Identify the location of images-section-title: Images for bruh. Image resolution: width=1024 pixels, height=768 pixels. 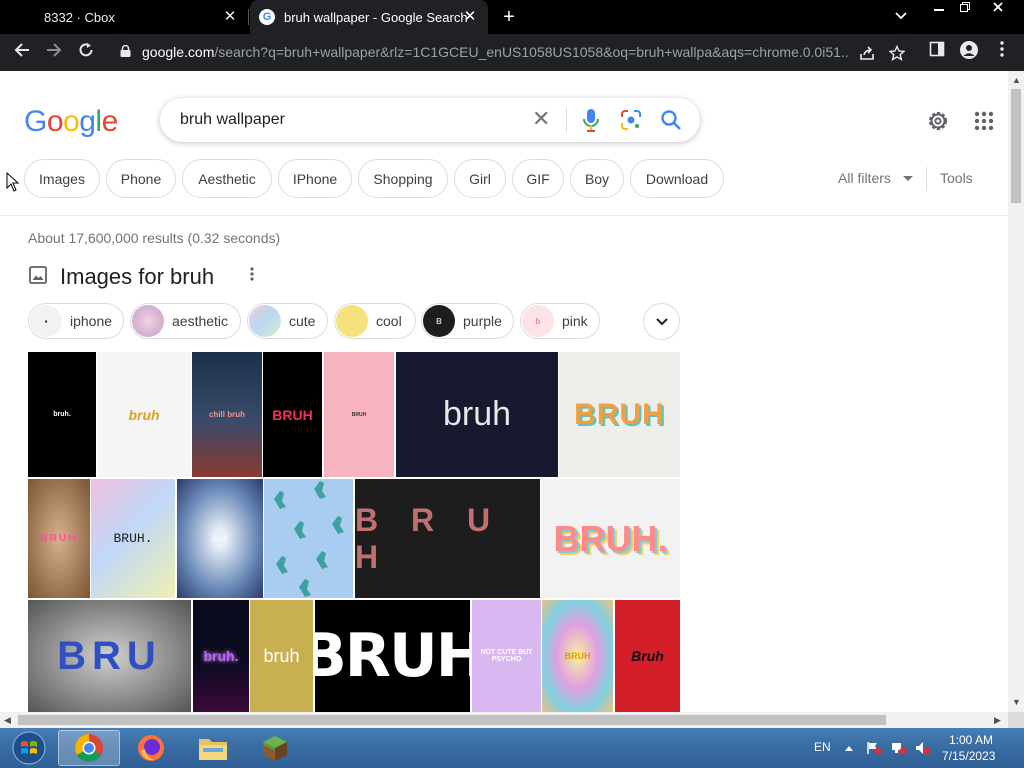
(137, 277).